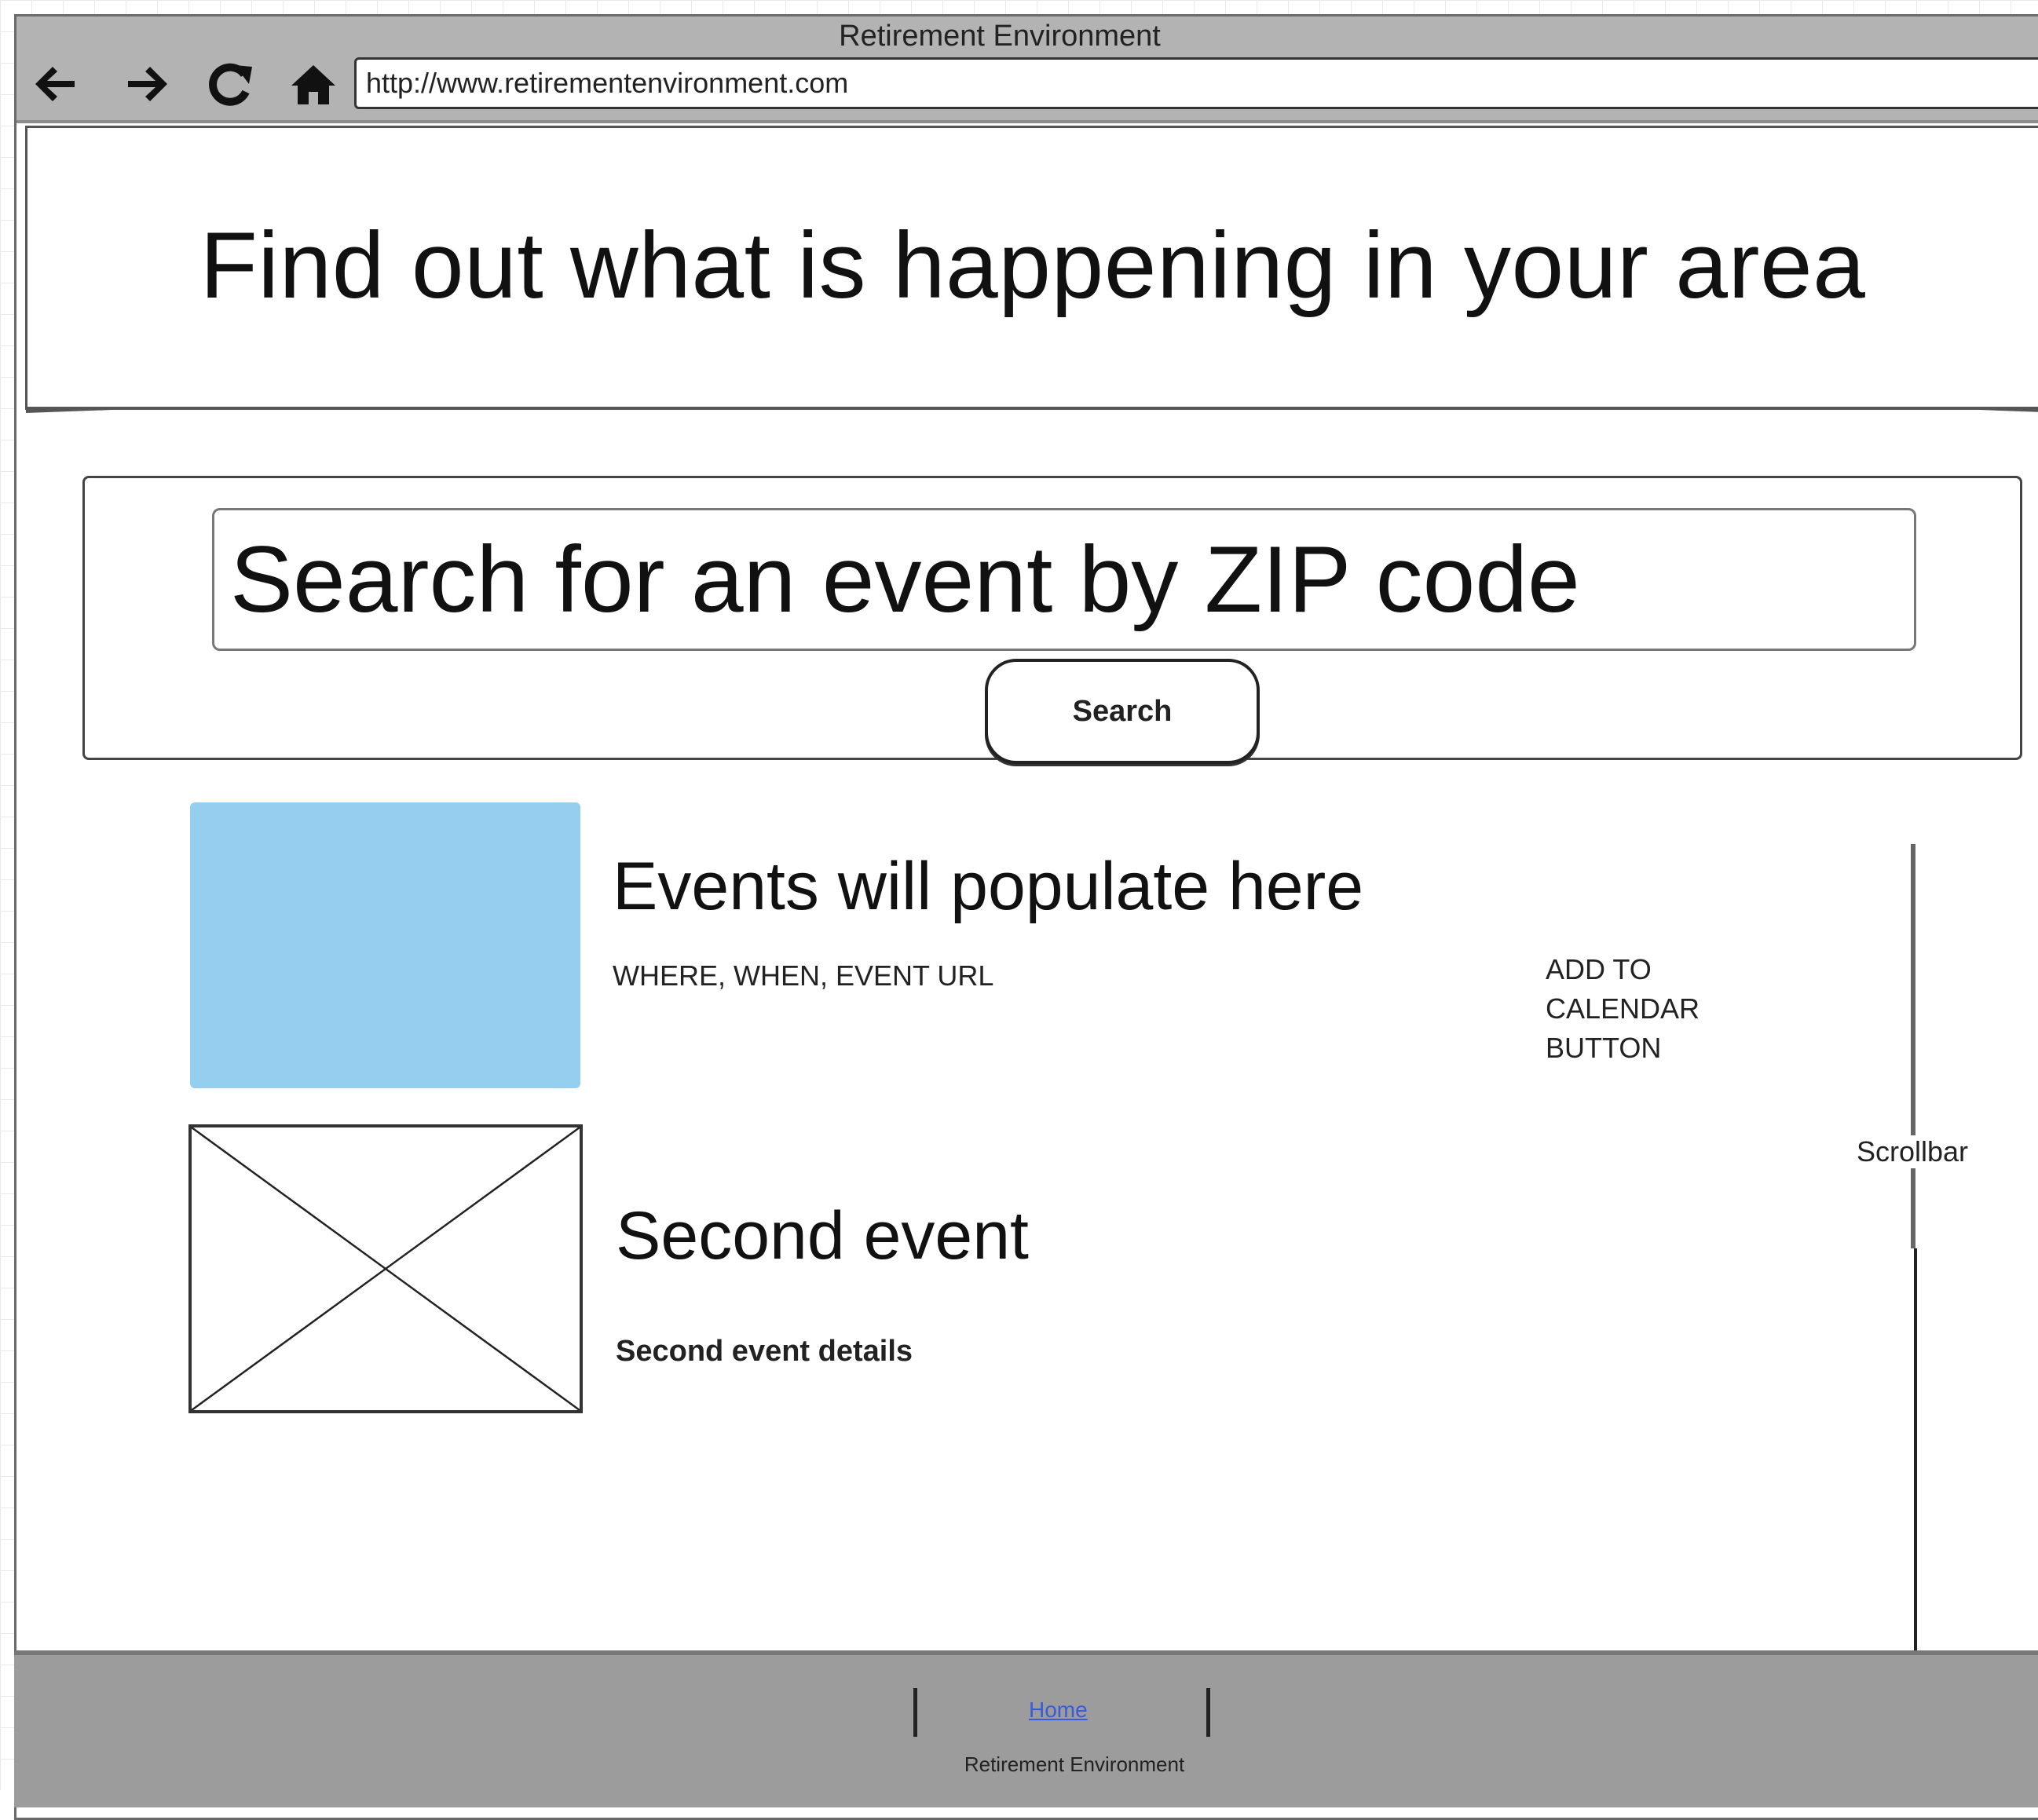 The height and width of the screenshot is (1820, 2038). Describe the element at coordinates (1032, 265) in the screenshot. I see `hero-title: Find out what is happening in your area` at that location.